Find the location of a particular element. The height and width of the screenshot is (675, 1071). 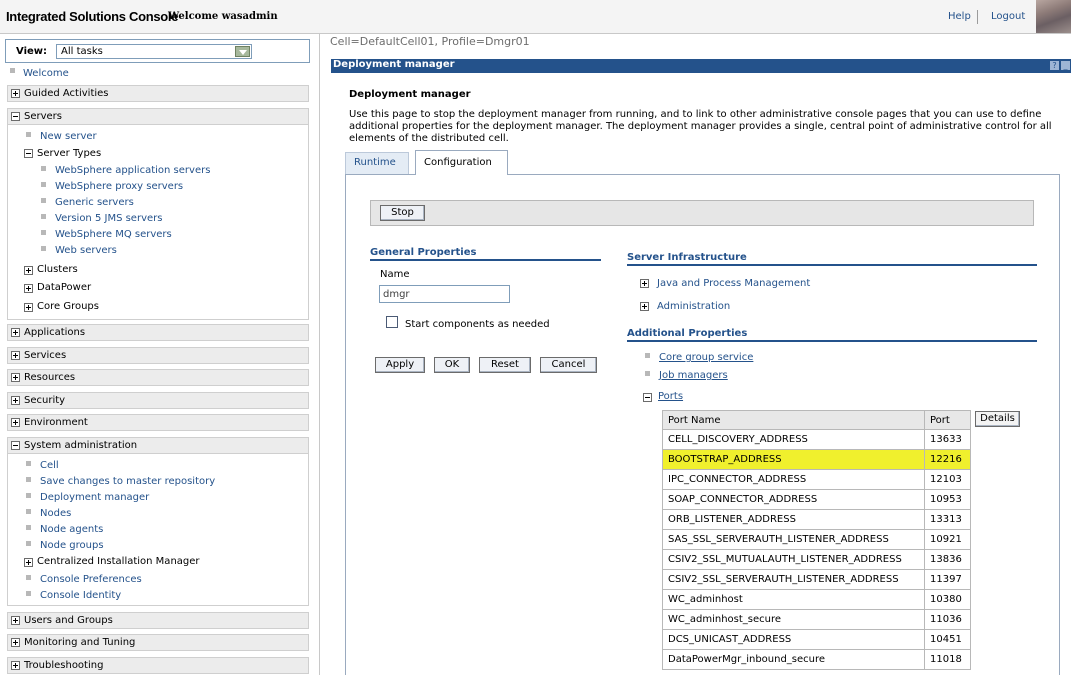

table-row: DCS_UNICAST_ADDRESS 10451 is located at coordinates (816, 639).